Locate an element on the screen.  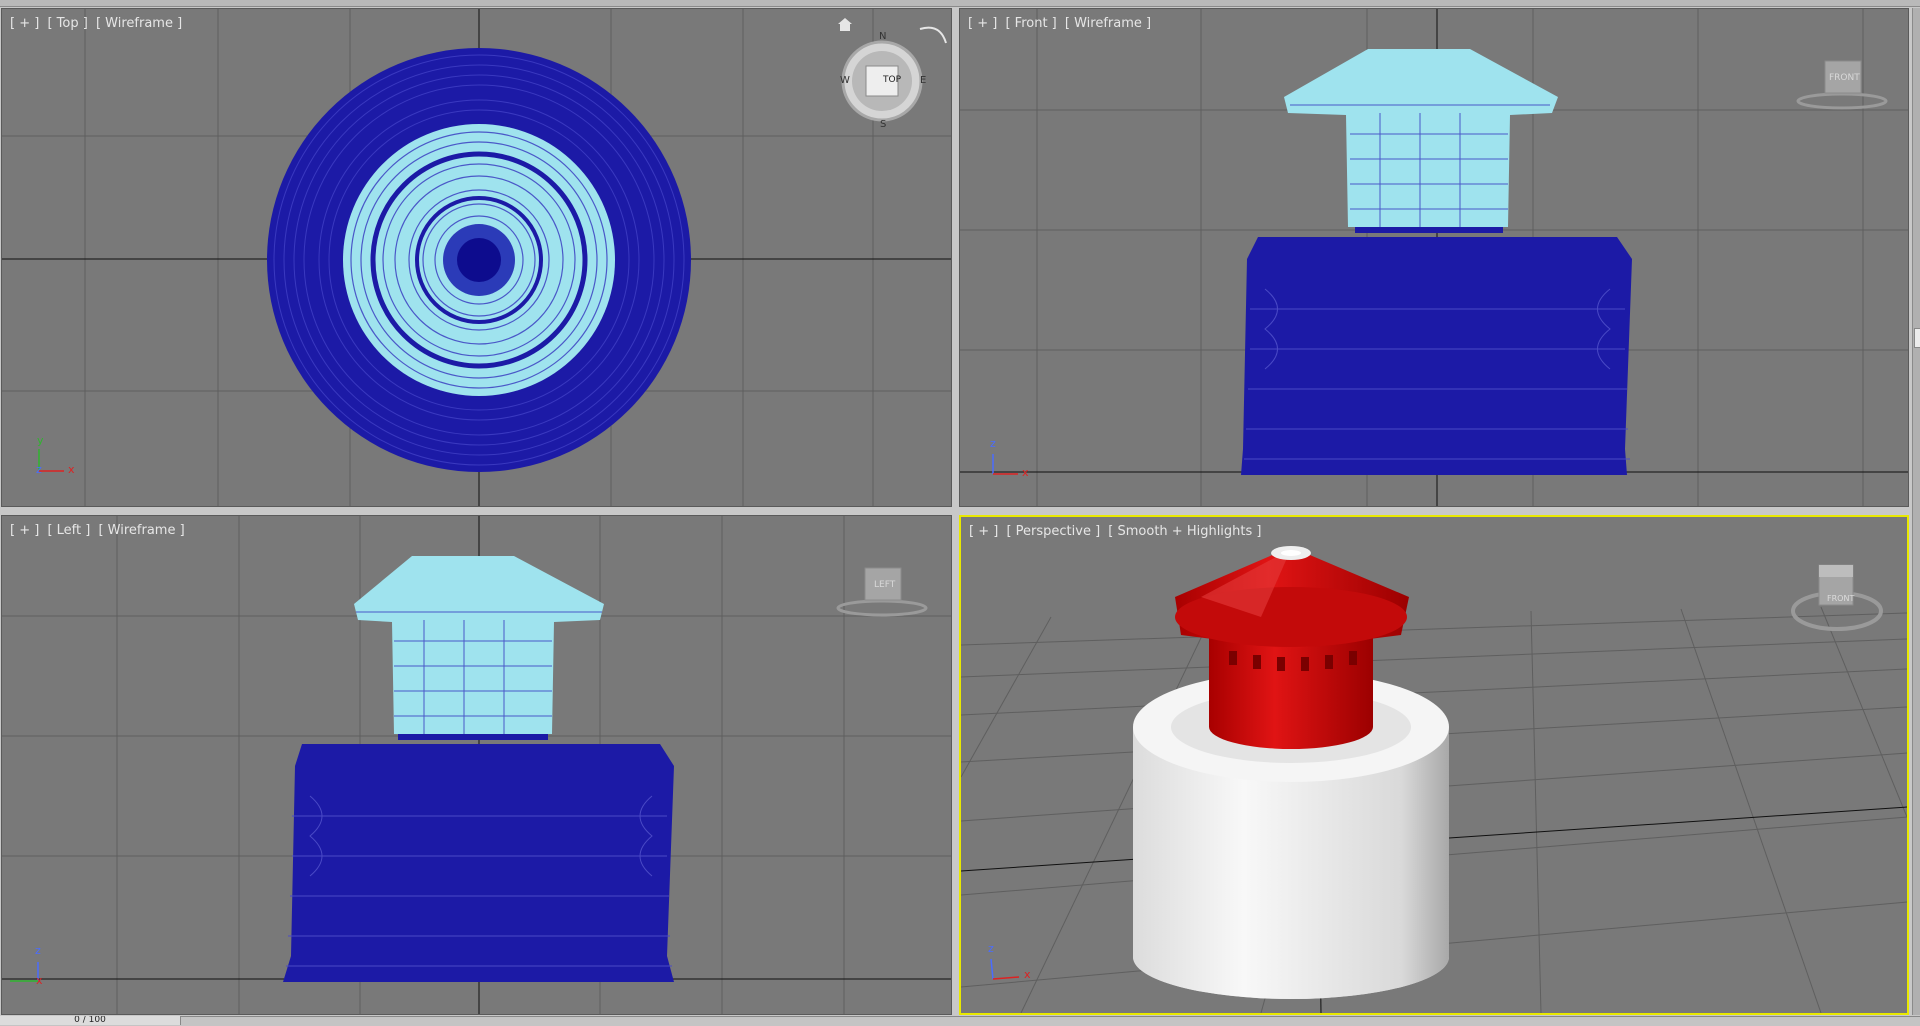
viewcube-top is located at coordinates (882, 81).